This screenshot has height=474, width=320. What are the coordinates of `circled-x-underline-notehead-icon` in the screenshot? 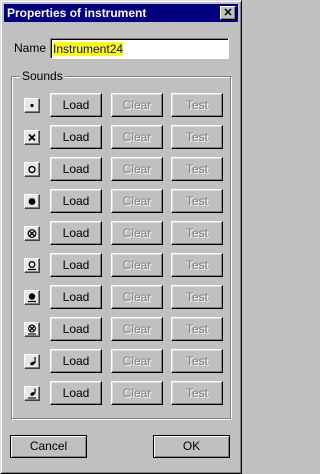 It's located at (32, 329).